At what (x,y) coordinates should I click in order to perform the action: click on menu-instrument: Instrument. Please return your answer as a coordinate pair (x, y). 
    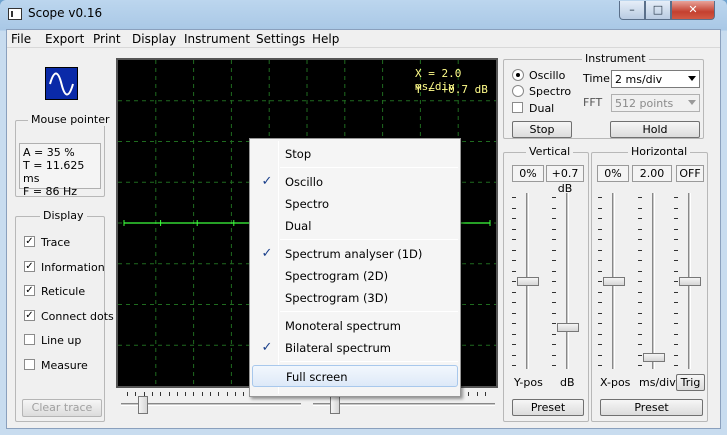
    Looking at the image, I should click on (217, 39).